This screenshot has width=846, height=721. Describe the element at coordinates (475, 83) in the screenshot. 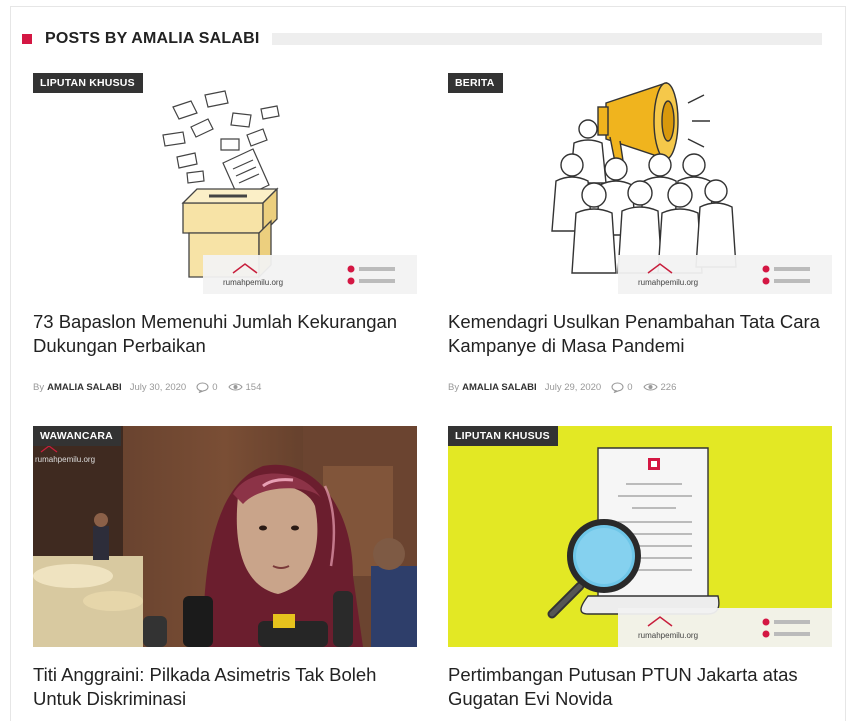

I see `category-badge: BERITA` at that location.